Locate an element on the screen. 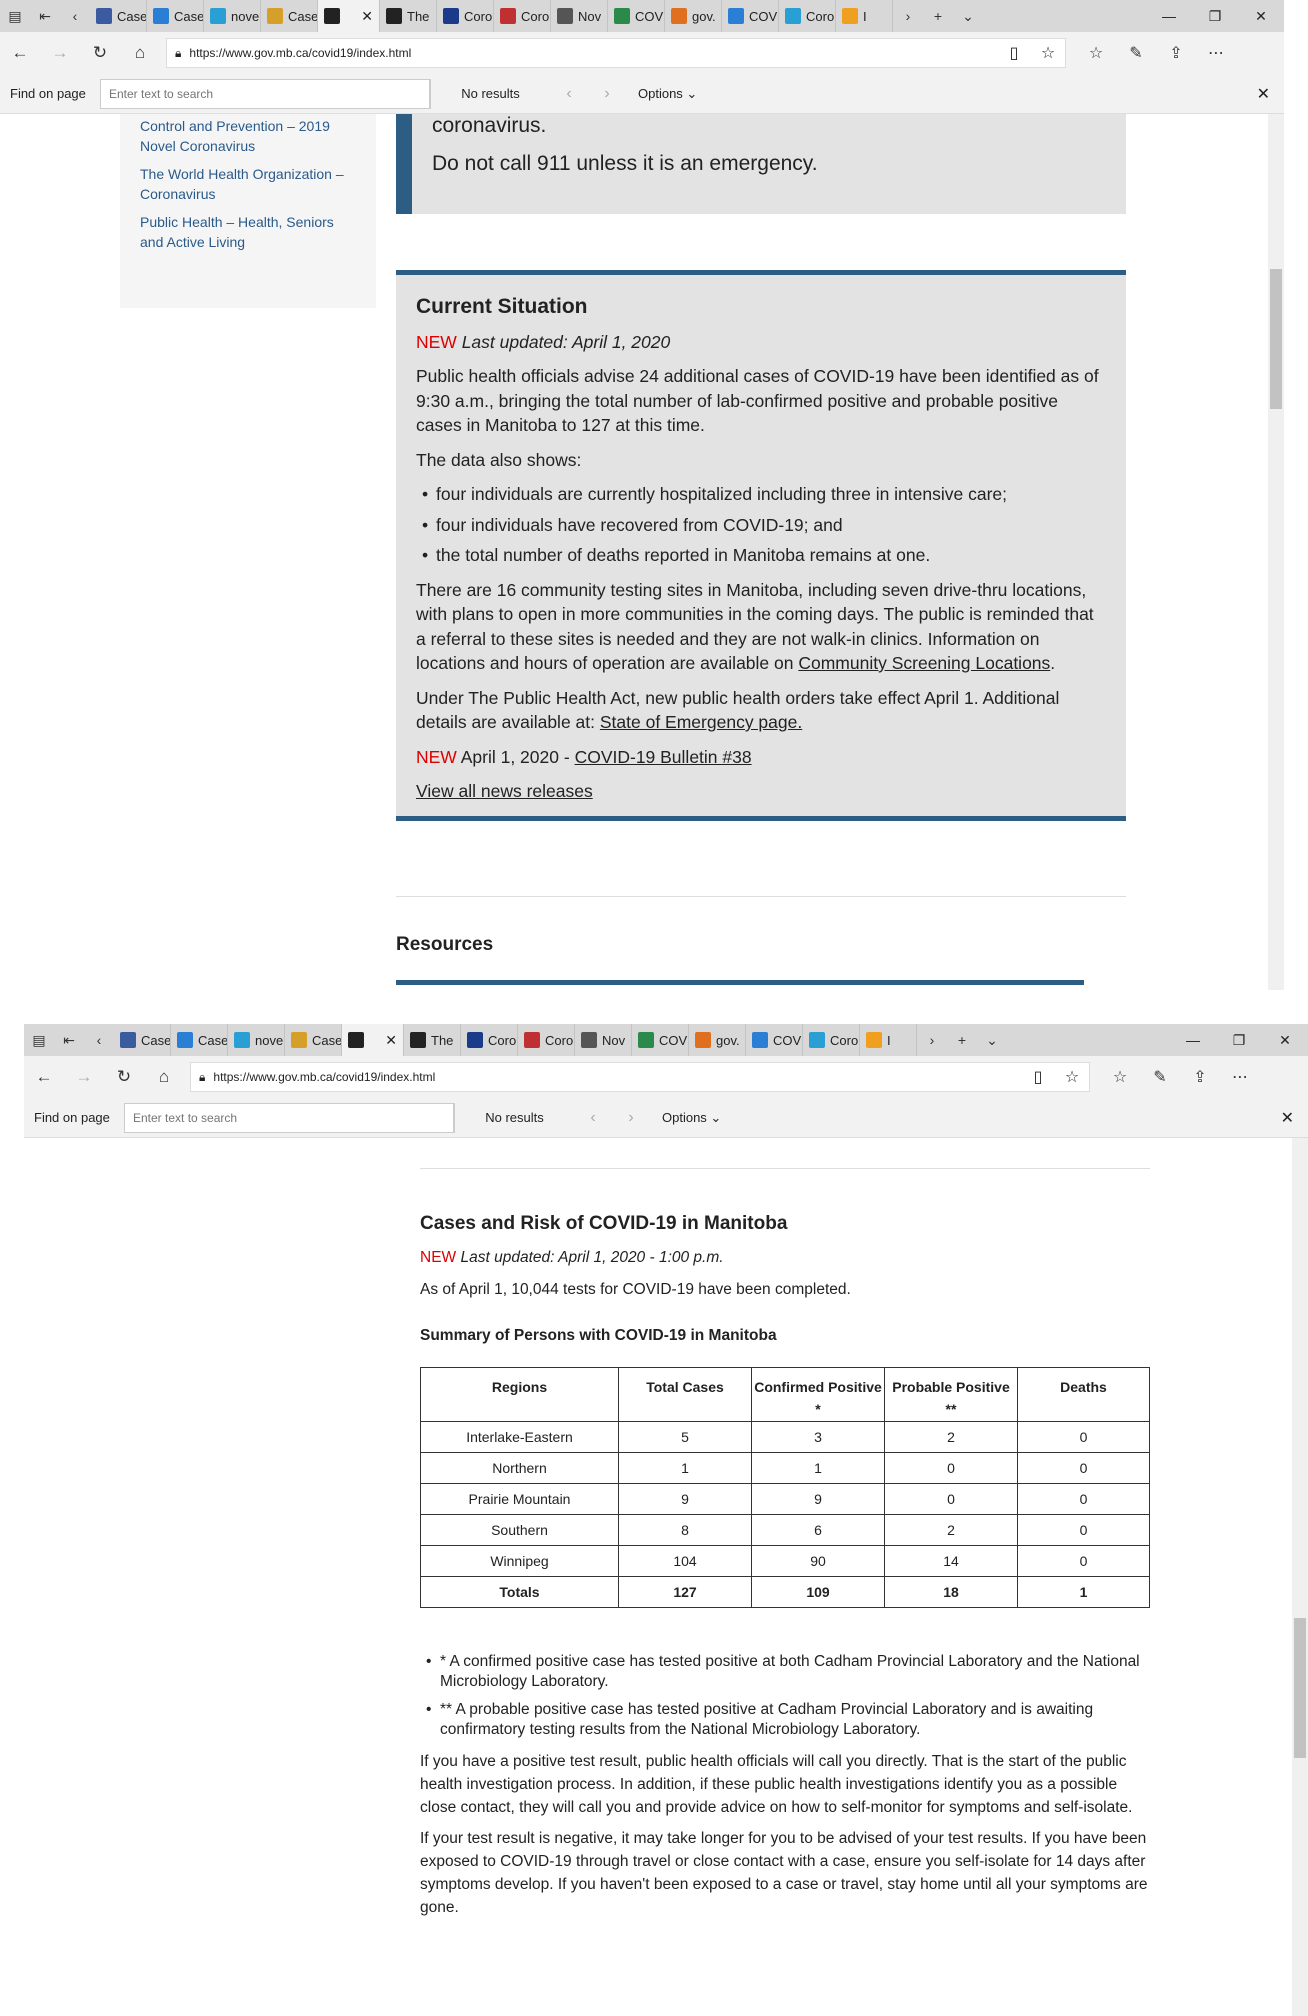 The height and width of the screenshot is (2016, 1308). tab-label: Coro is located at coordinates (559, 1040).